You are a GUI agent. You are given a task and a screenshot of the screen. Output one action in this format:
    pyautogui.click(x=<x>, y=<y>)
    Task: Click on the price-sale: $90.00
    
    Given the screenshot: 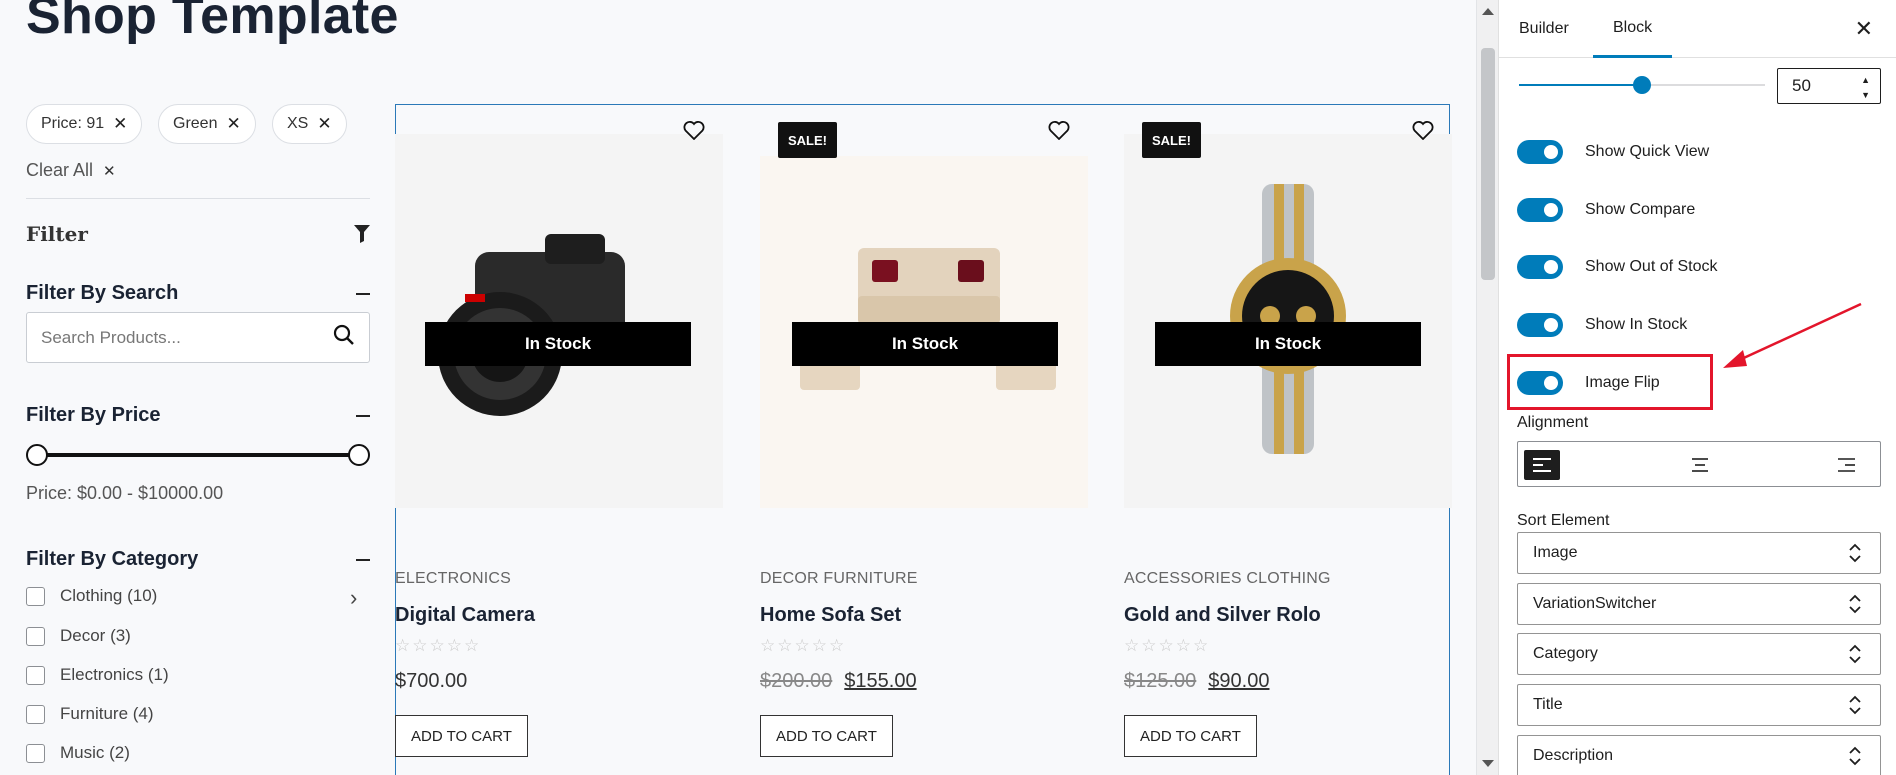 What is the action you would take?
    pyautogui.click(x=1239, y=681)
    